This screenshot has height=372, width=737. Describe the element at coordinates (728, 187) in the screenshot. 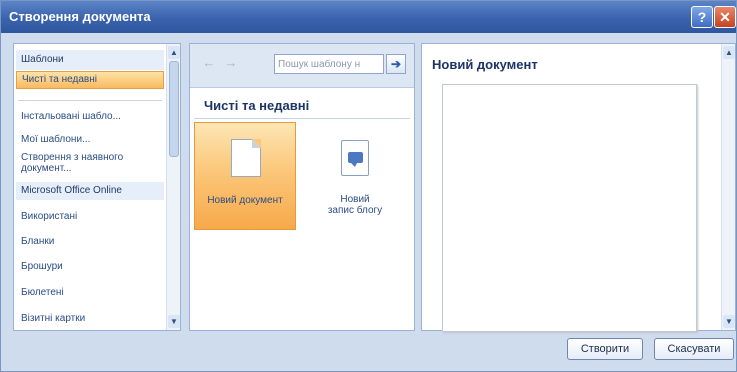

I see `preview-scrollbar: ▲ ▼` at that location.